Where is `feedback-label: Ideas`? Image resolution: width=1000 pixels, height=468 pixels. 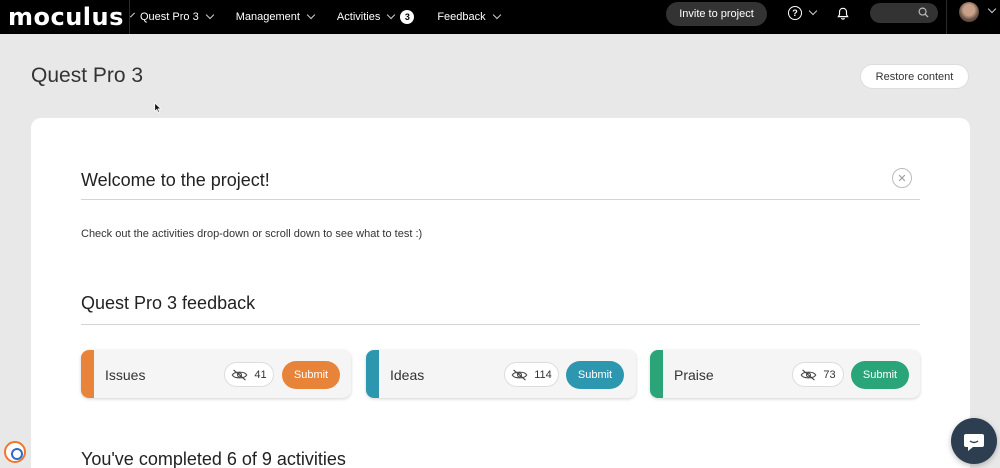
feedback-label: Ideas is located at coordinates (407, 375).